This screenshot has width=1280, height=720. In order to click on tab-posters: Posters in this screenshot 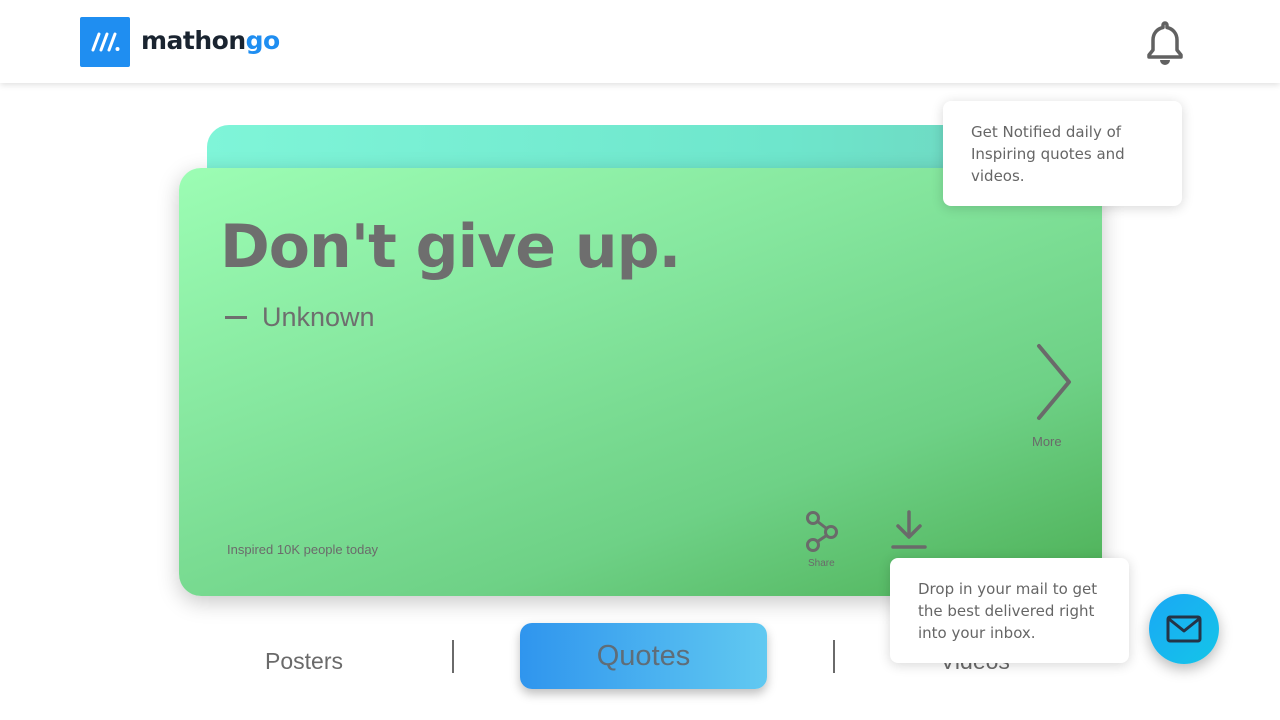, I will do `click(304, 661)`.